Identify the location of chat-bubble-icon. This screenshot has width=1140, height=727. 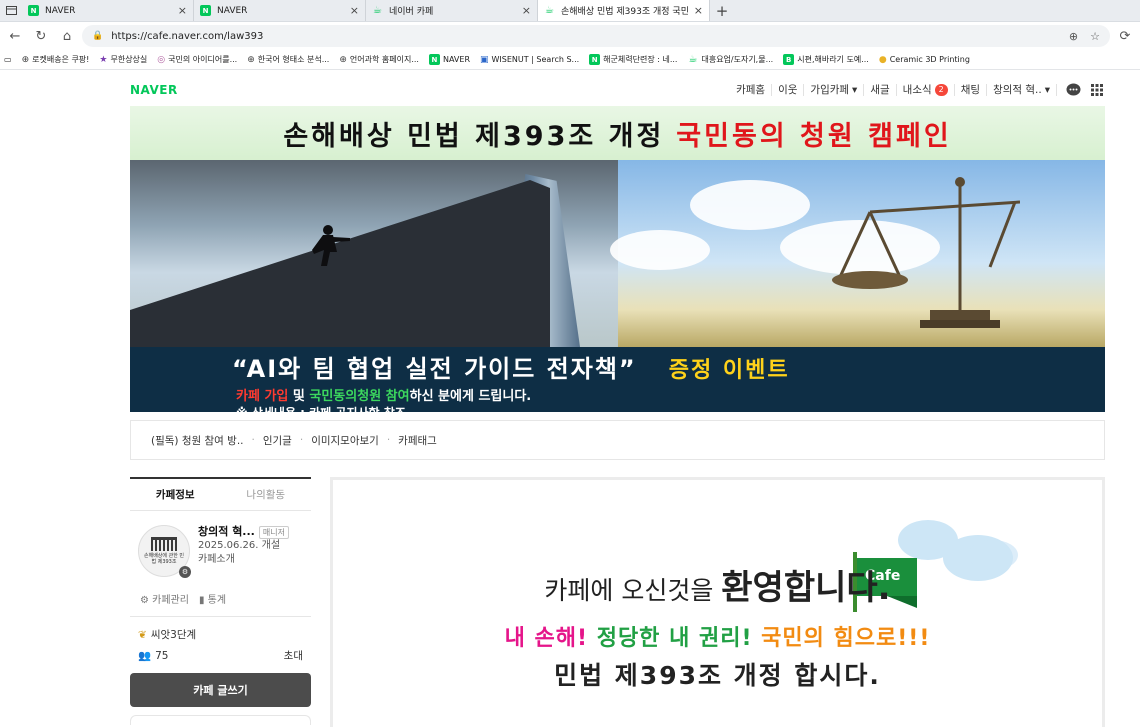
(1073, 90).